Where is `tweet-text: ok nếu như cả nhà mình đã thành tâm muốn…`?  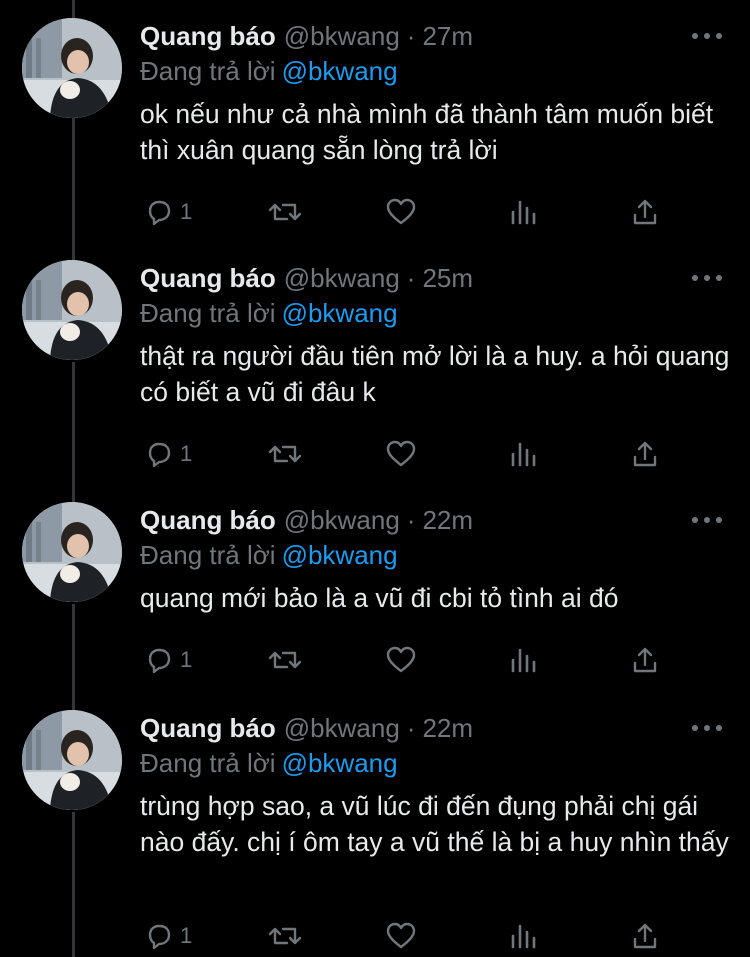 tweet-text: ok nếu như cả nhà mình đã thành tâm muốn… is located at coordinates (427, 132).